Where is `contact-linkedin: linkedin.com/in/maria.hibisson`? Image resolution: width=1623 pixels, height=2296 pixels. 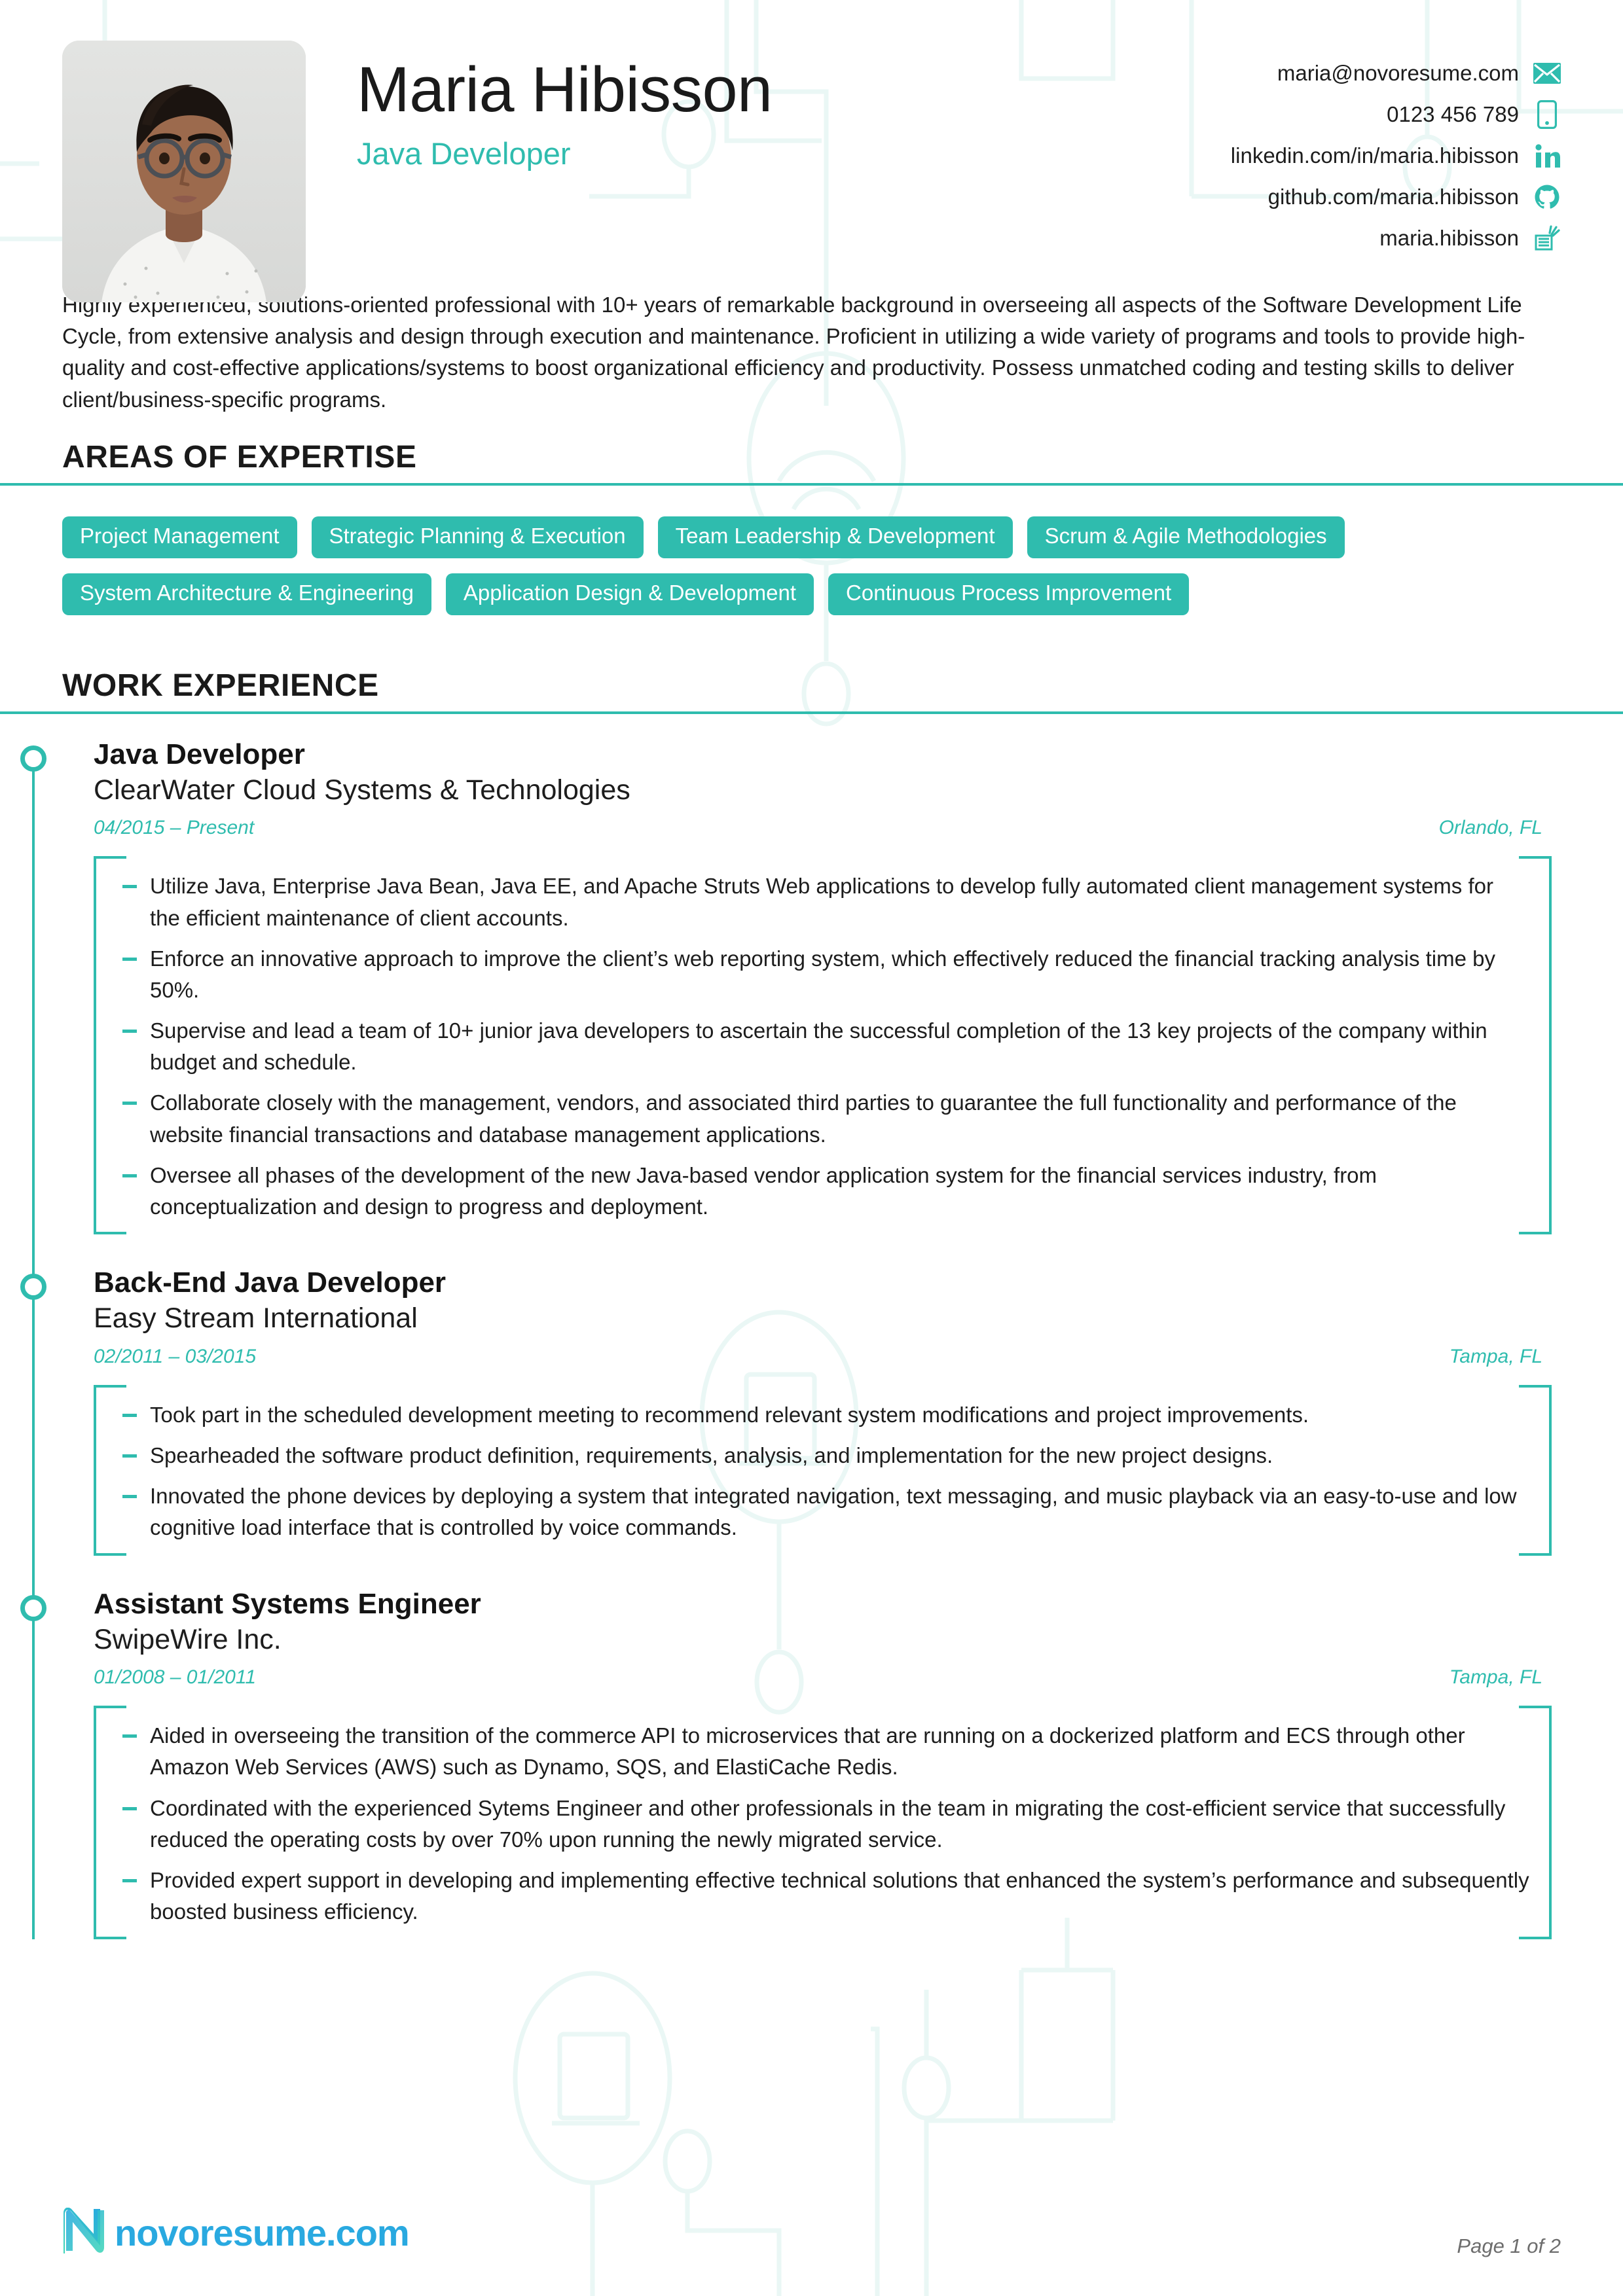
contact-linkedin: linkedin.com/in/maria.hibisson is located at coordinates (1396, 156).